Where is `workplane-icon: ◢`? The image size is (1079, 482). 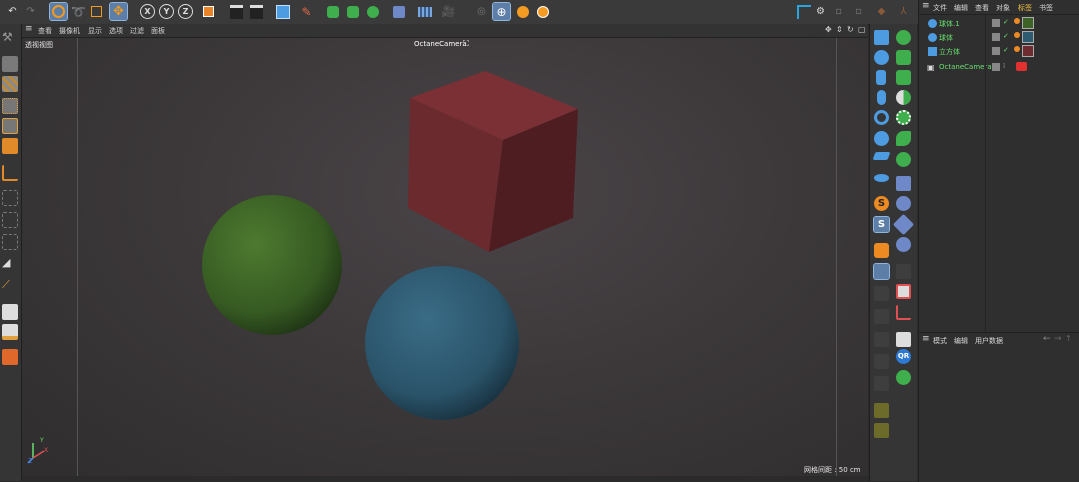
workplane-icon: ◢ is located at coordinates (10, 264).